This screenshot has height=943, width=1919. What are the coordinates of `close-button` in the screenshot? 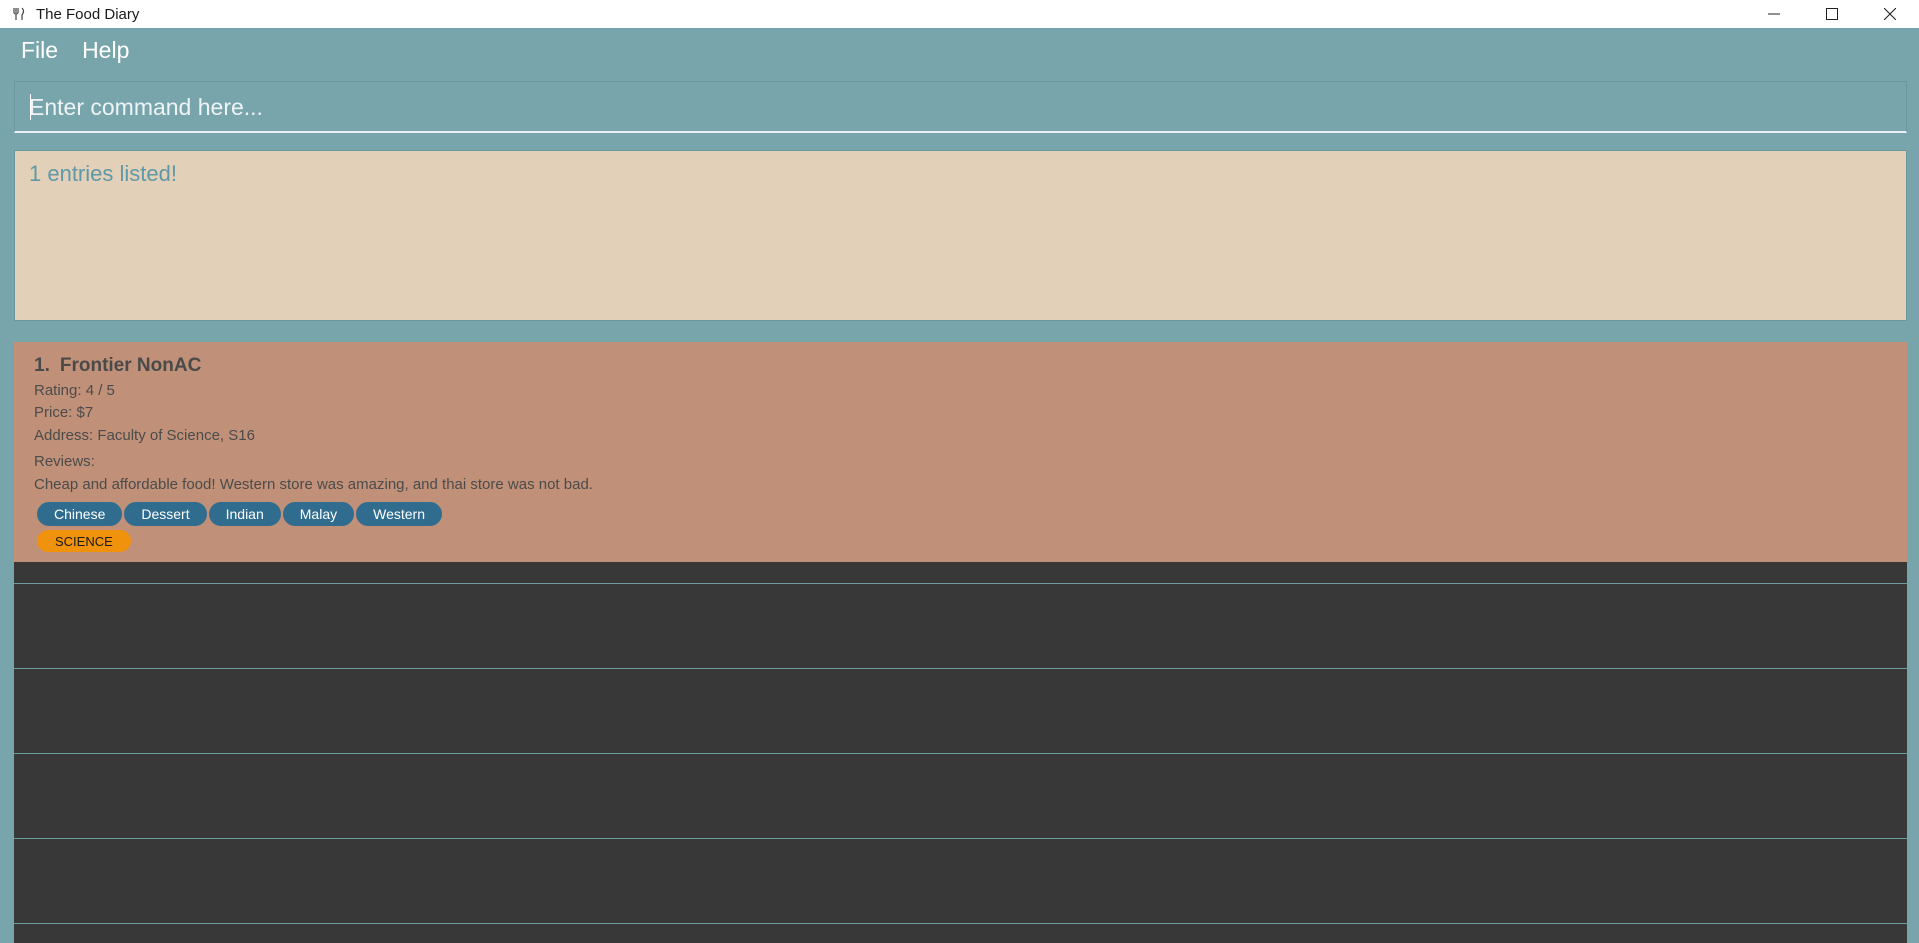 It's located at (1890, 14).